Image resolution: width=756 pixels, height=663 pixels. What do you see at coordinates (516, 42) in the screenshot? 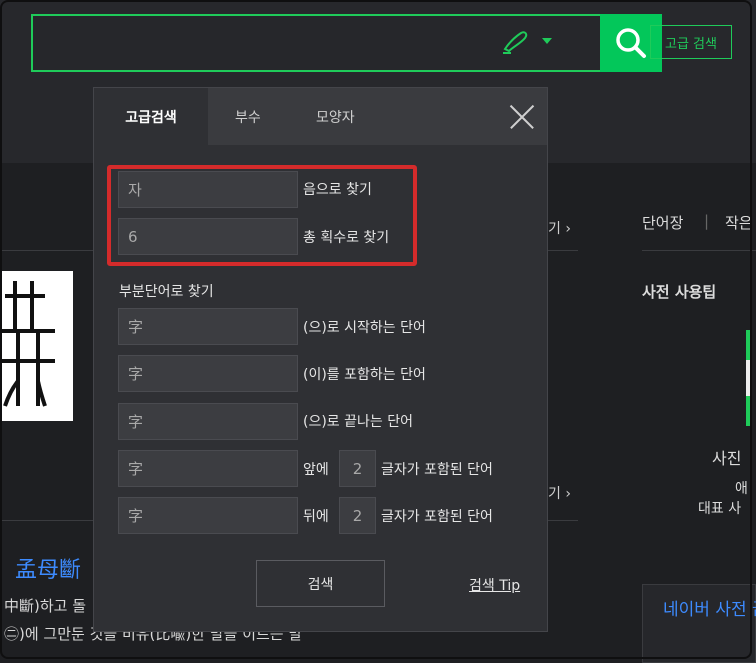
I see `handwriting-icon` at bounding box center [516, 42].